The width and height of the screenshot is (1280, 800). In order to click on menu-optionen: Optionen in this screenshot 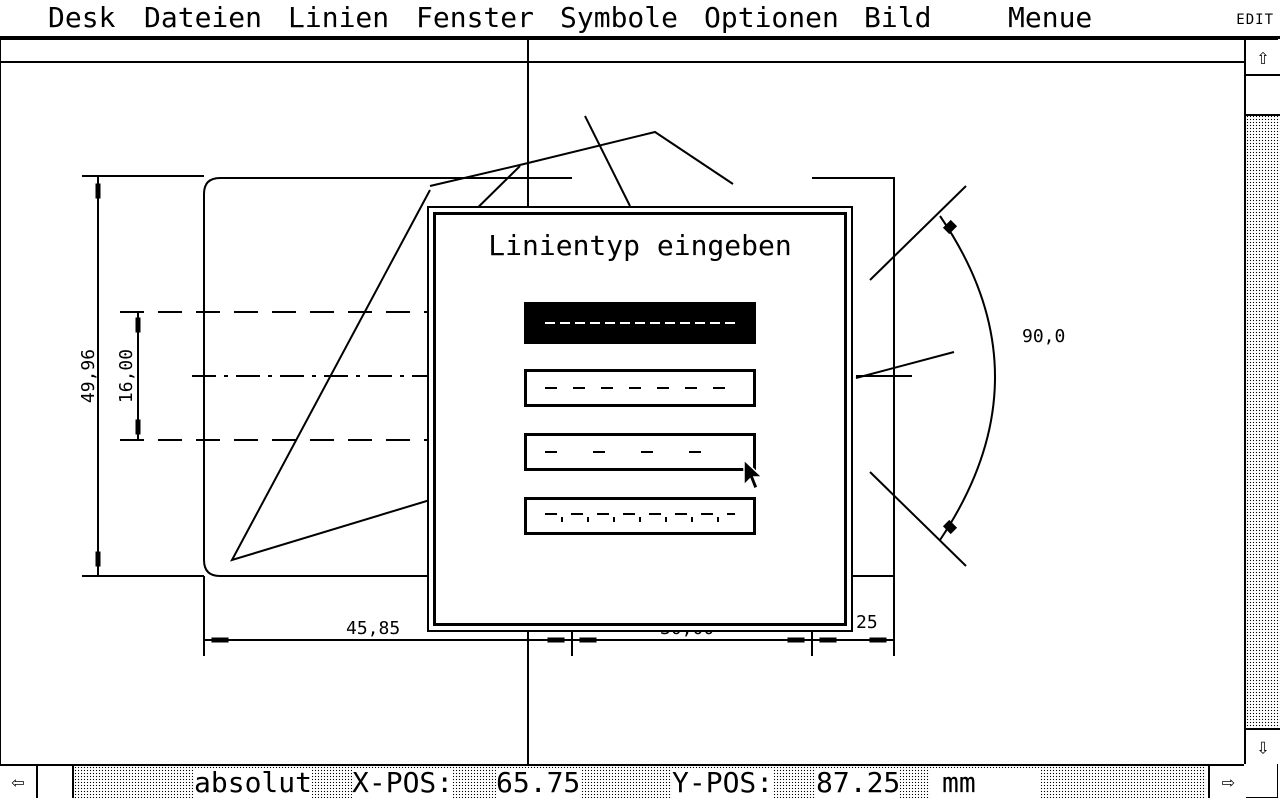, I will do `click(771, 18)`.